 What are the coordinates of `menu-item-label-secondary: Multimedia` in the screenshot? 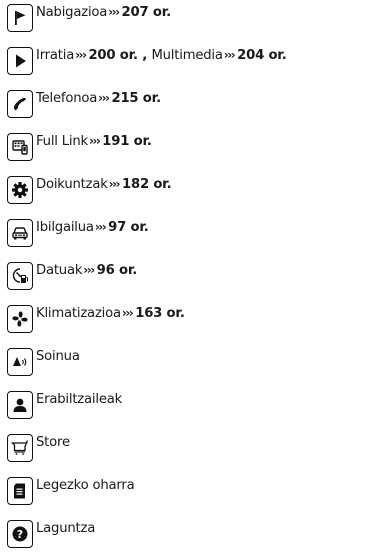 It's located at (187, 55).